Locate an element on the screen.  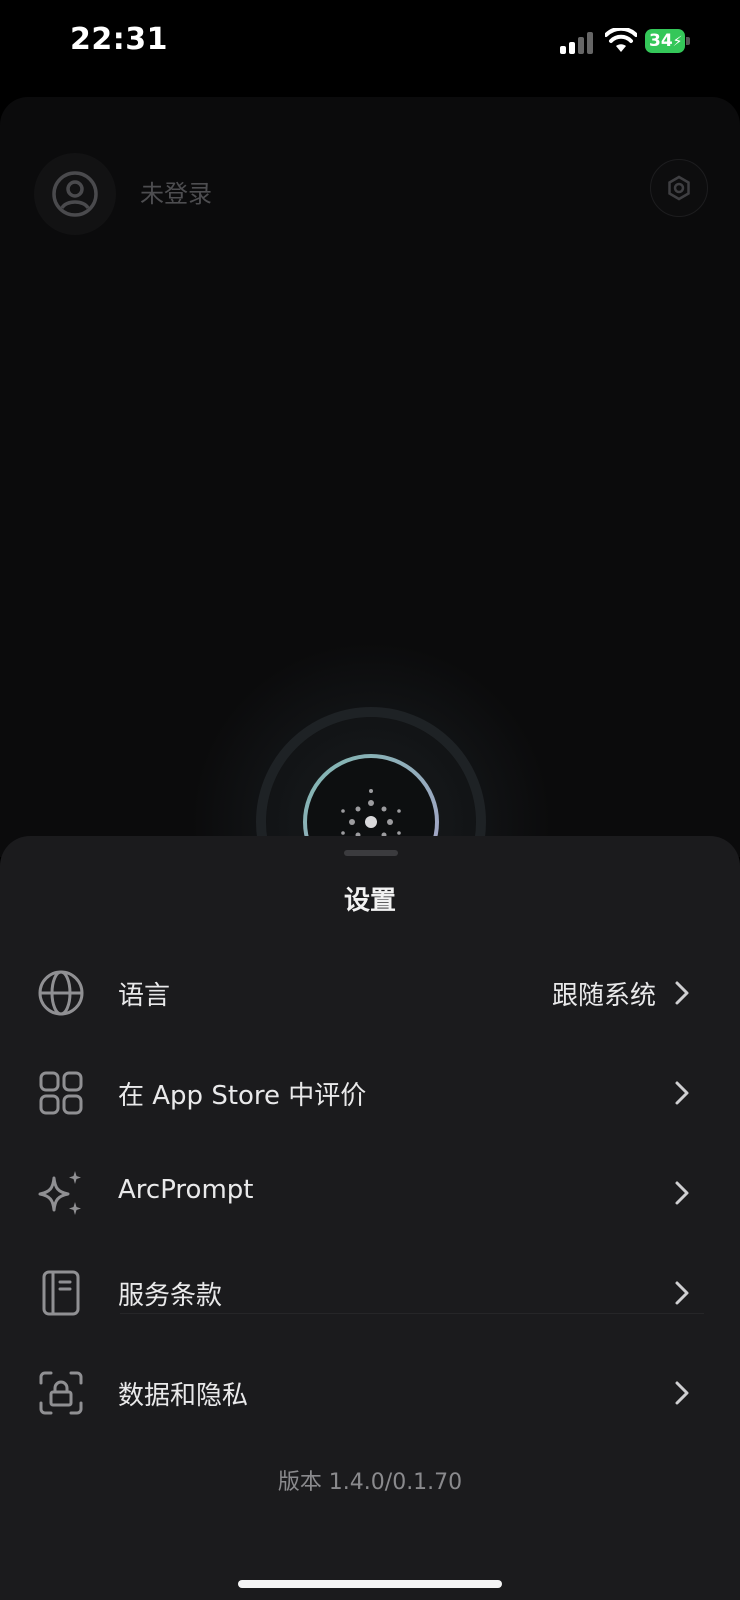
gear-icon is located at coordinates (679, 188).